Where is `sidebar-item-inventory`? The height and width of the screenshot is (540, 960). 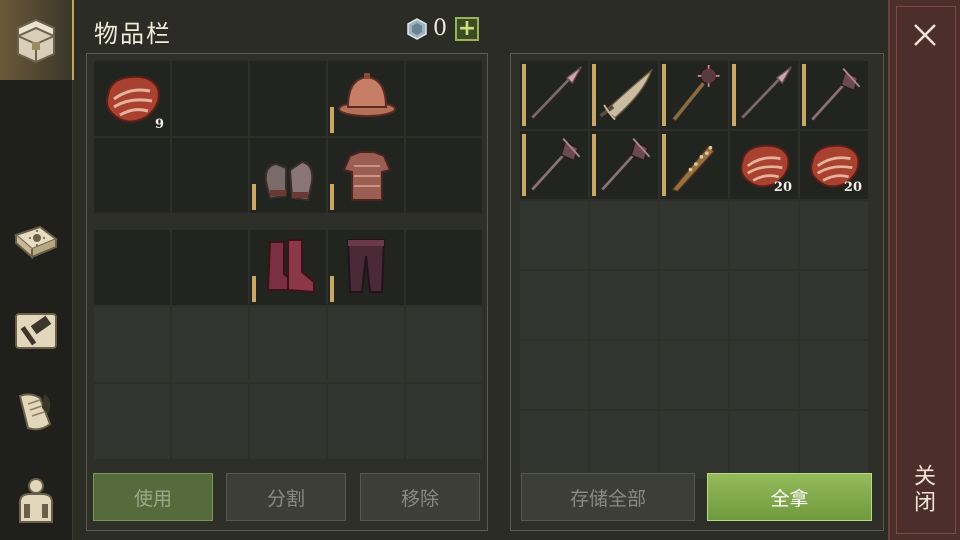 sidebar-item-inventory is located at coordinates (37, 40).